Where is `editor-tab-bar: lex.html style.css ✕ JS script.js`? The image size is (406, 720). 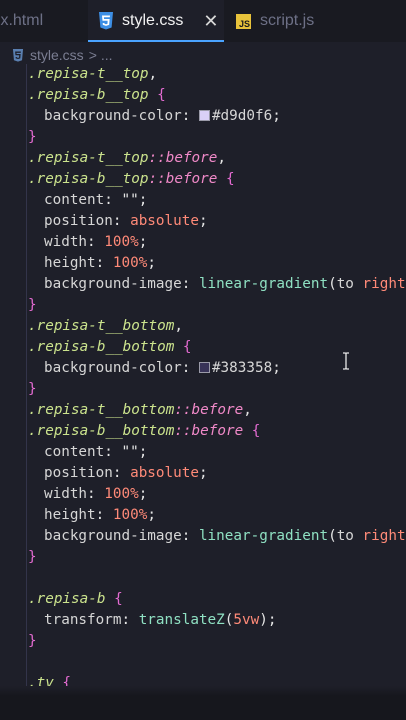
editor-tab-bar: lex.html style.css ✕ JS script.js is located at coordinates (203, 21).